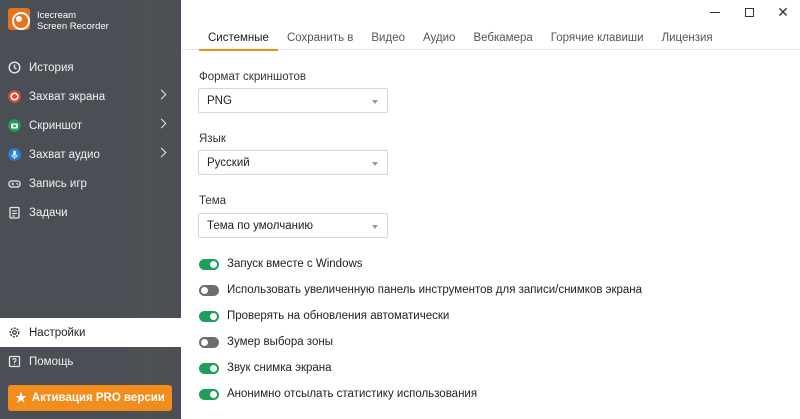 This screenshot has width=800, height=419. Describe the element at coordinates (98, 398) in the screenshot. I see `activate-pro-label: Активация PRO версии` at that location.